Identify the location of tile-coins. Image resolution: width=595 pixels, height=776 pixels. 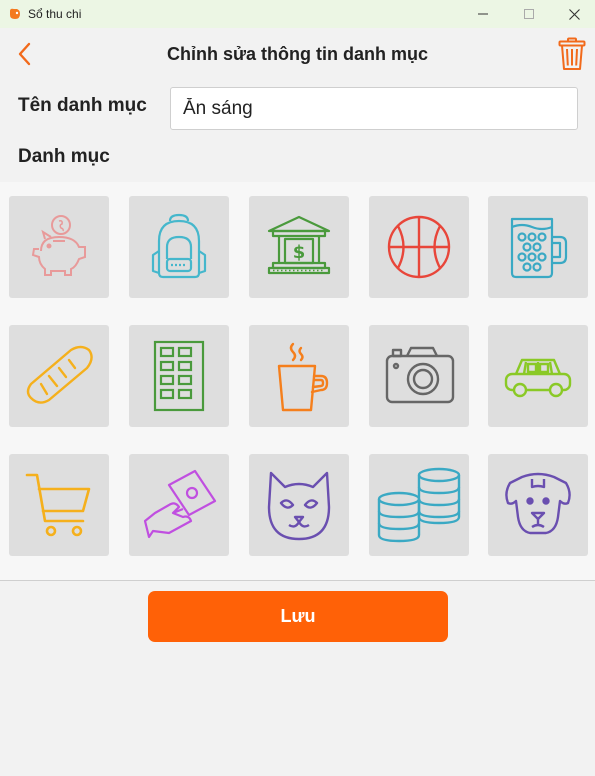
(419, 505).